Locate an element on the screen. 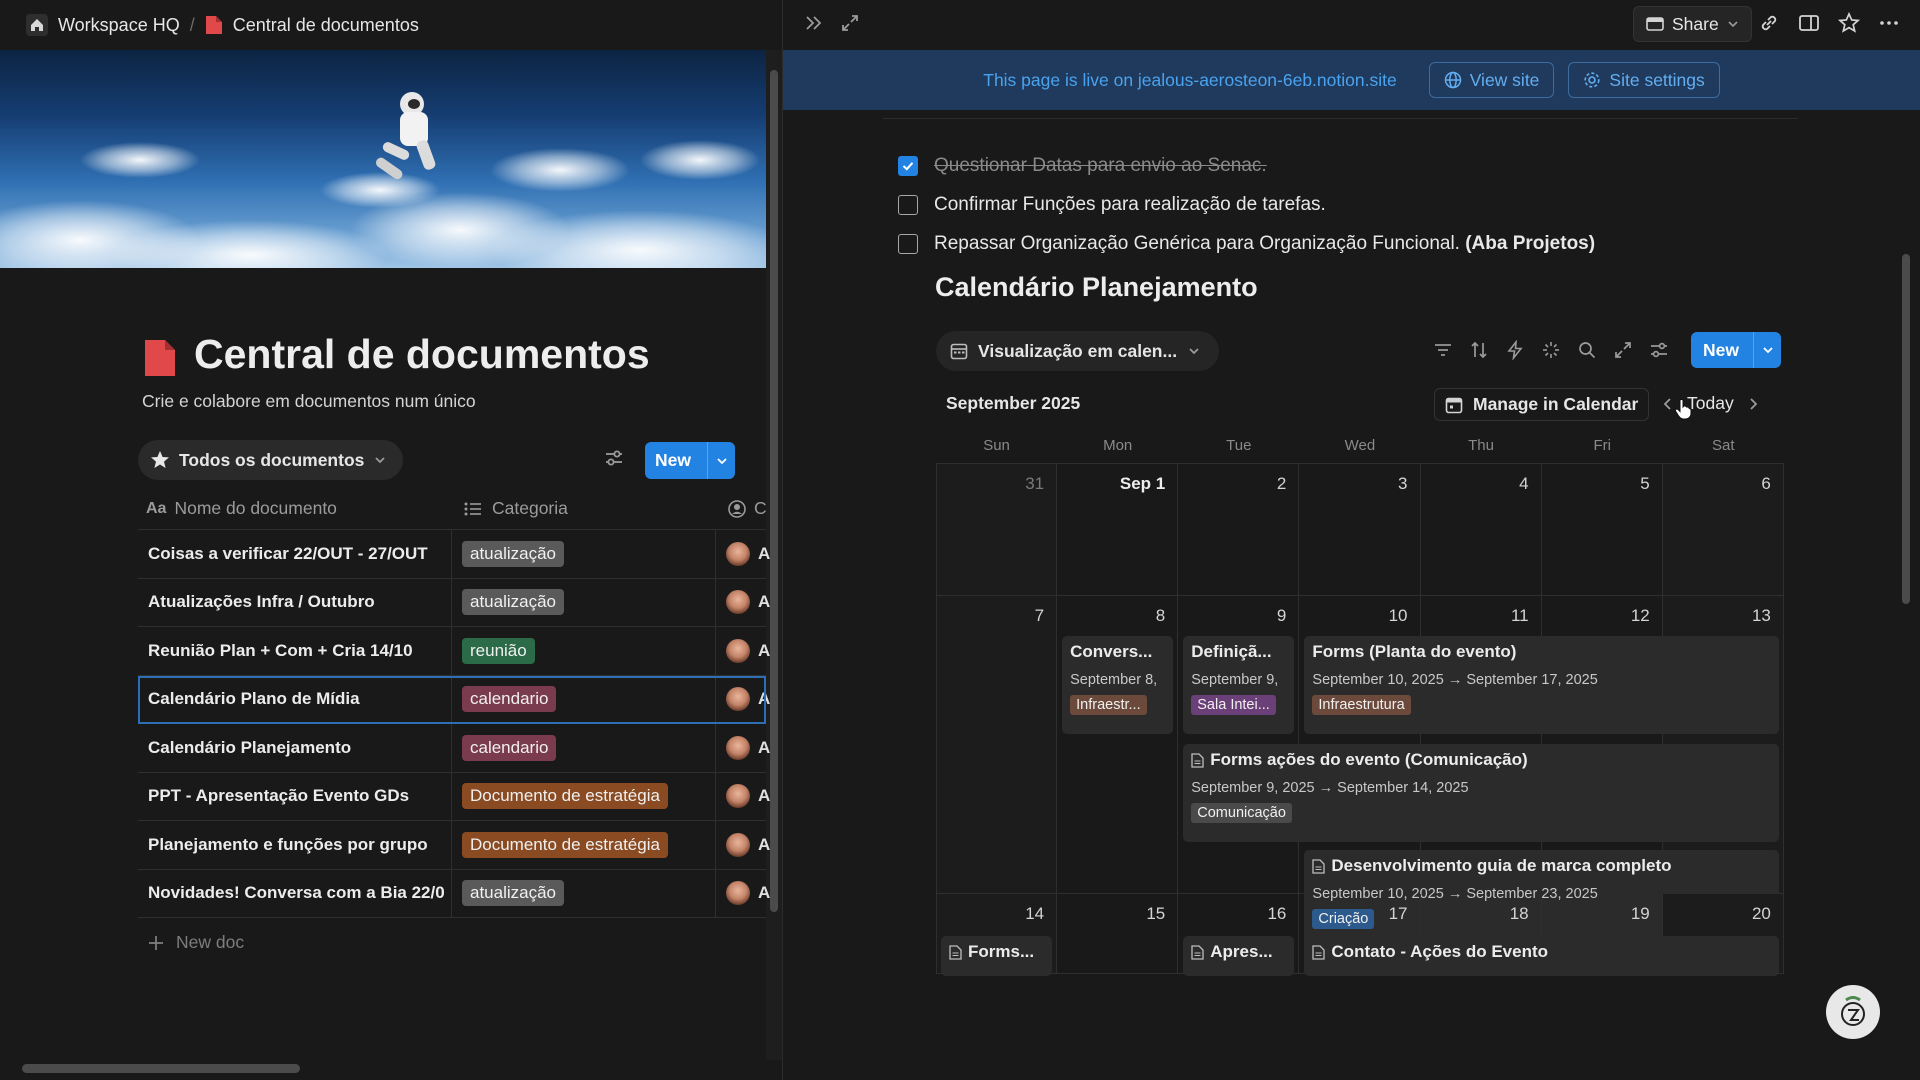  automation-bolt-icon is located at coordinates (1515, 350).